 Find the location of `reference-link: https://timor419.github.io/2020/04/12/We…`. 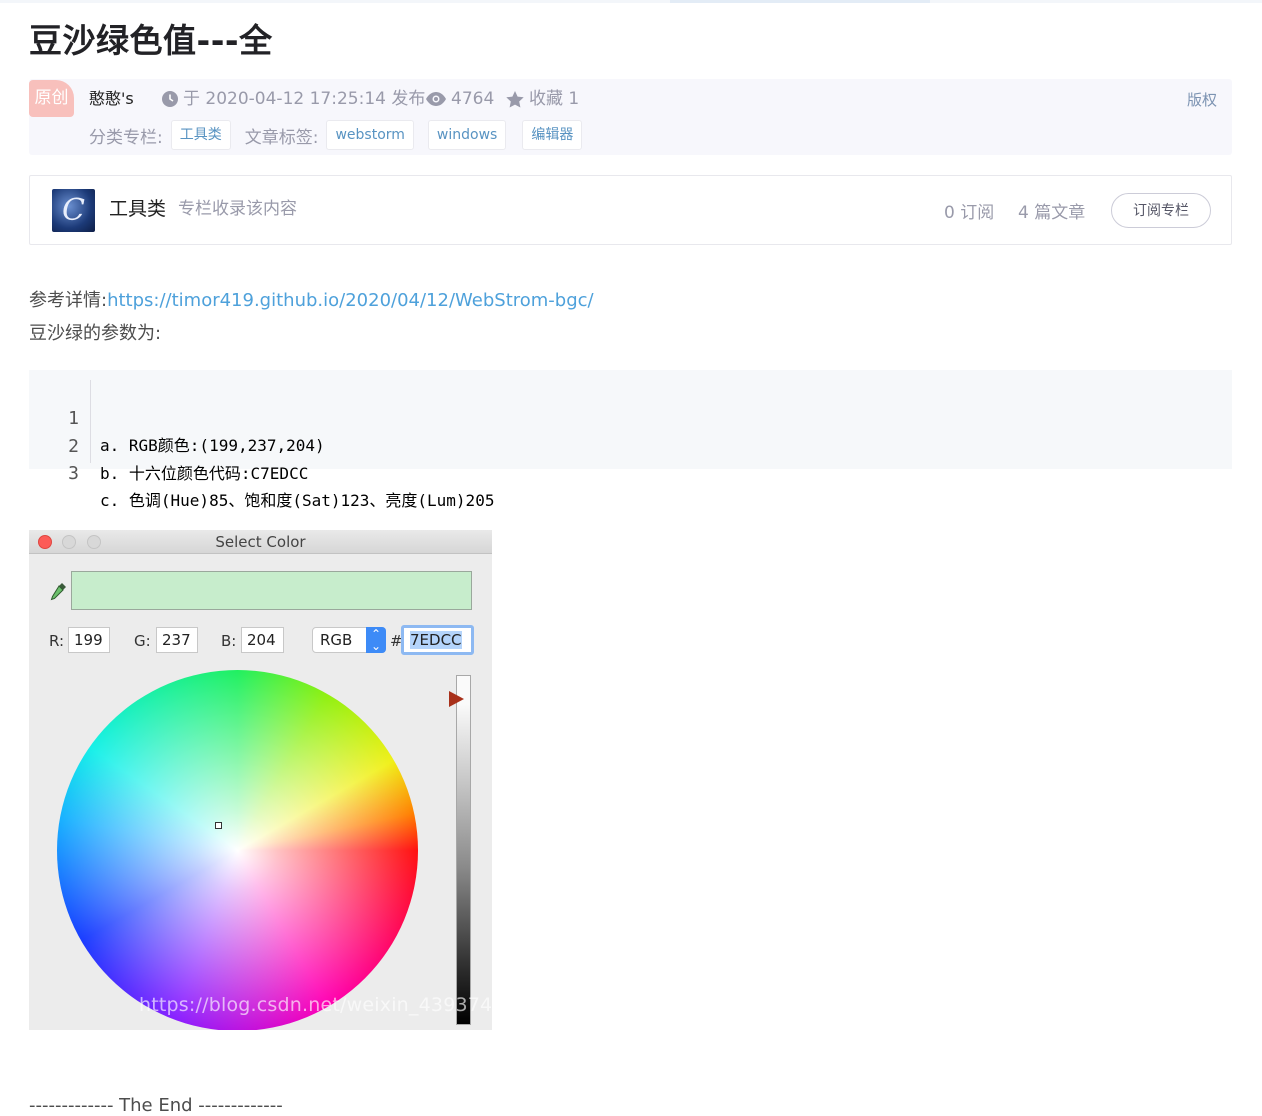

reference-link: https://timor419.github.io/2020/04/12/We… is located at coordinates (350, 300).